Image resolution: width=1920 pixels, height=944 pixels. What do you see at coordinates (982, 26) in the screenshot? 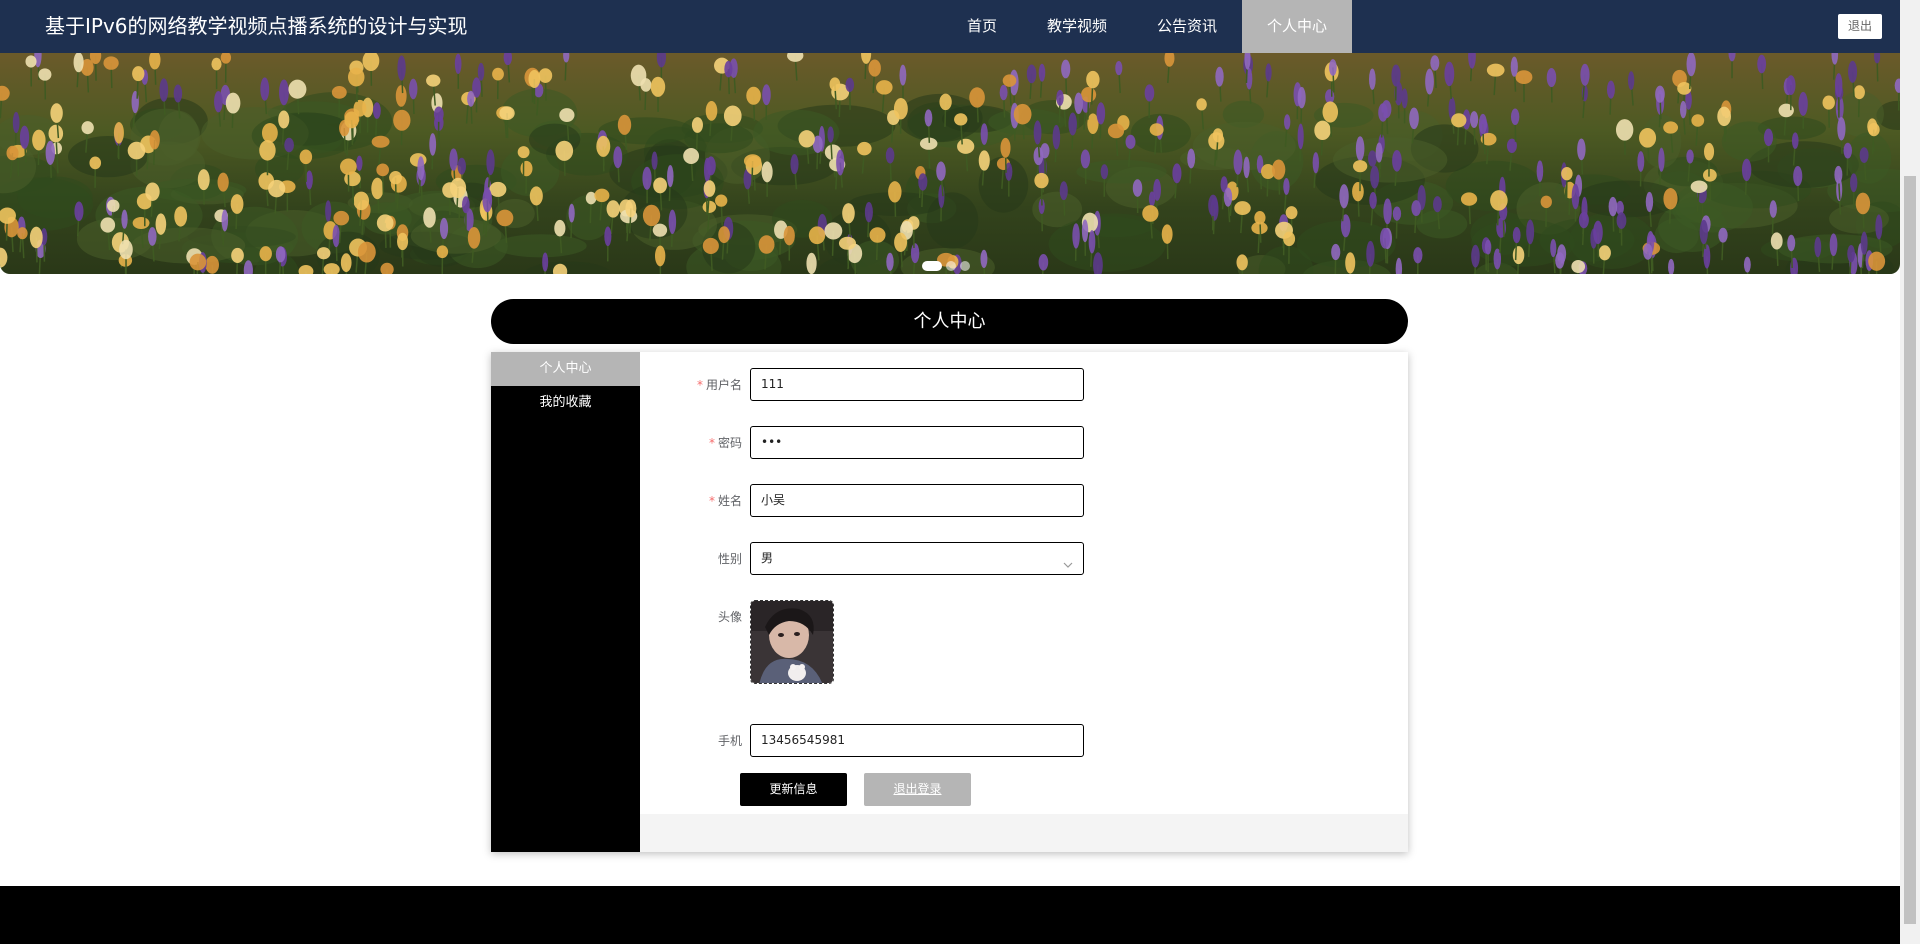
I see `nav-home: 首页` at bounding box center [982, 26].